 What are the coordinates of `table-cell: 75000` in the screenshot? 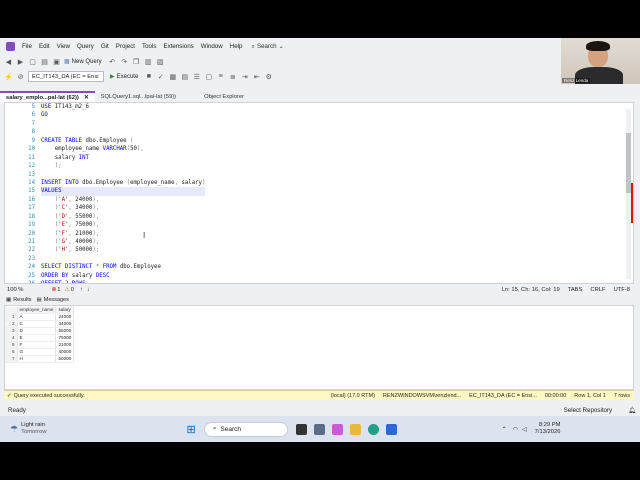 It's located at (65, 338).